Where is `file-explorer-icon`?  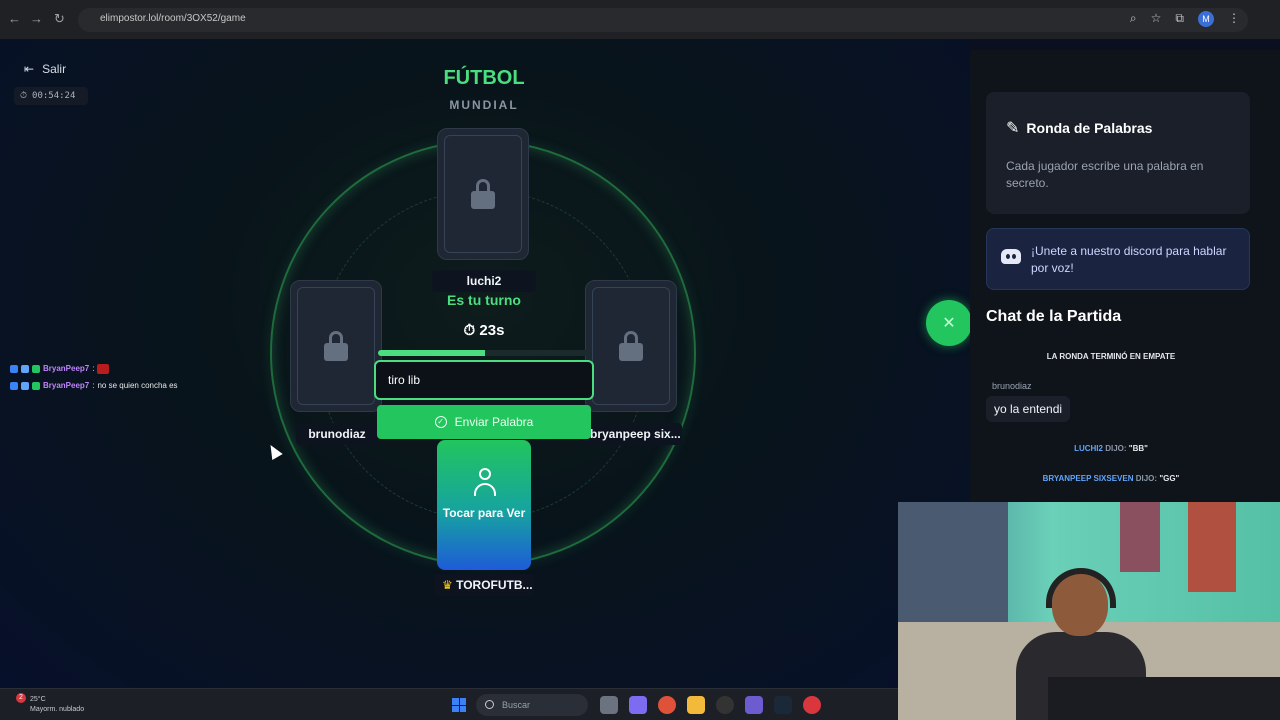 file-explorer-icon is located at coordinates (696, 705).